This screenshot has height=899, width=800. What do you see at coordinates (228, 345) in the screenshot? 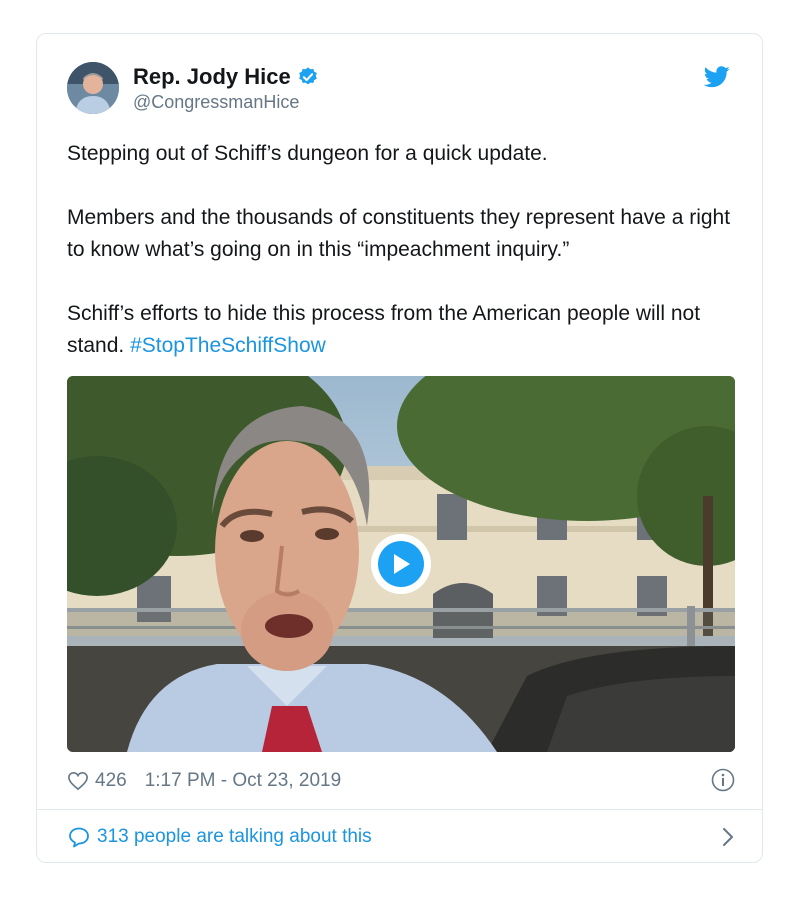
I see `hashtag-link: #StopTheSchiffShow` at bounding box center [228, 345].